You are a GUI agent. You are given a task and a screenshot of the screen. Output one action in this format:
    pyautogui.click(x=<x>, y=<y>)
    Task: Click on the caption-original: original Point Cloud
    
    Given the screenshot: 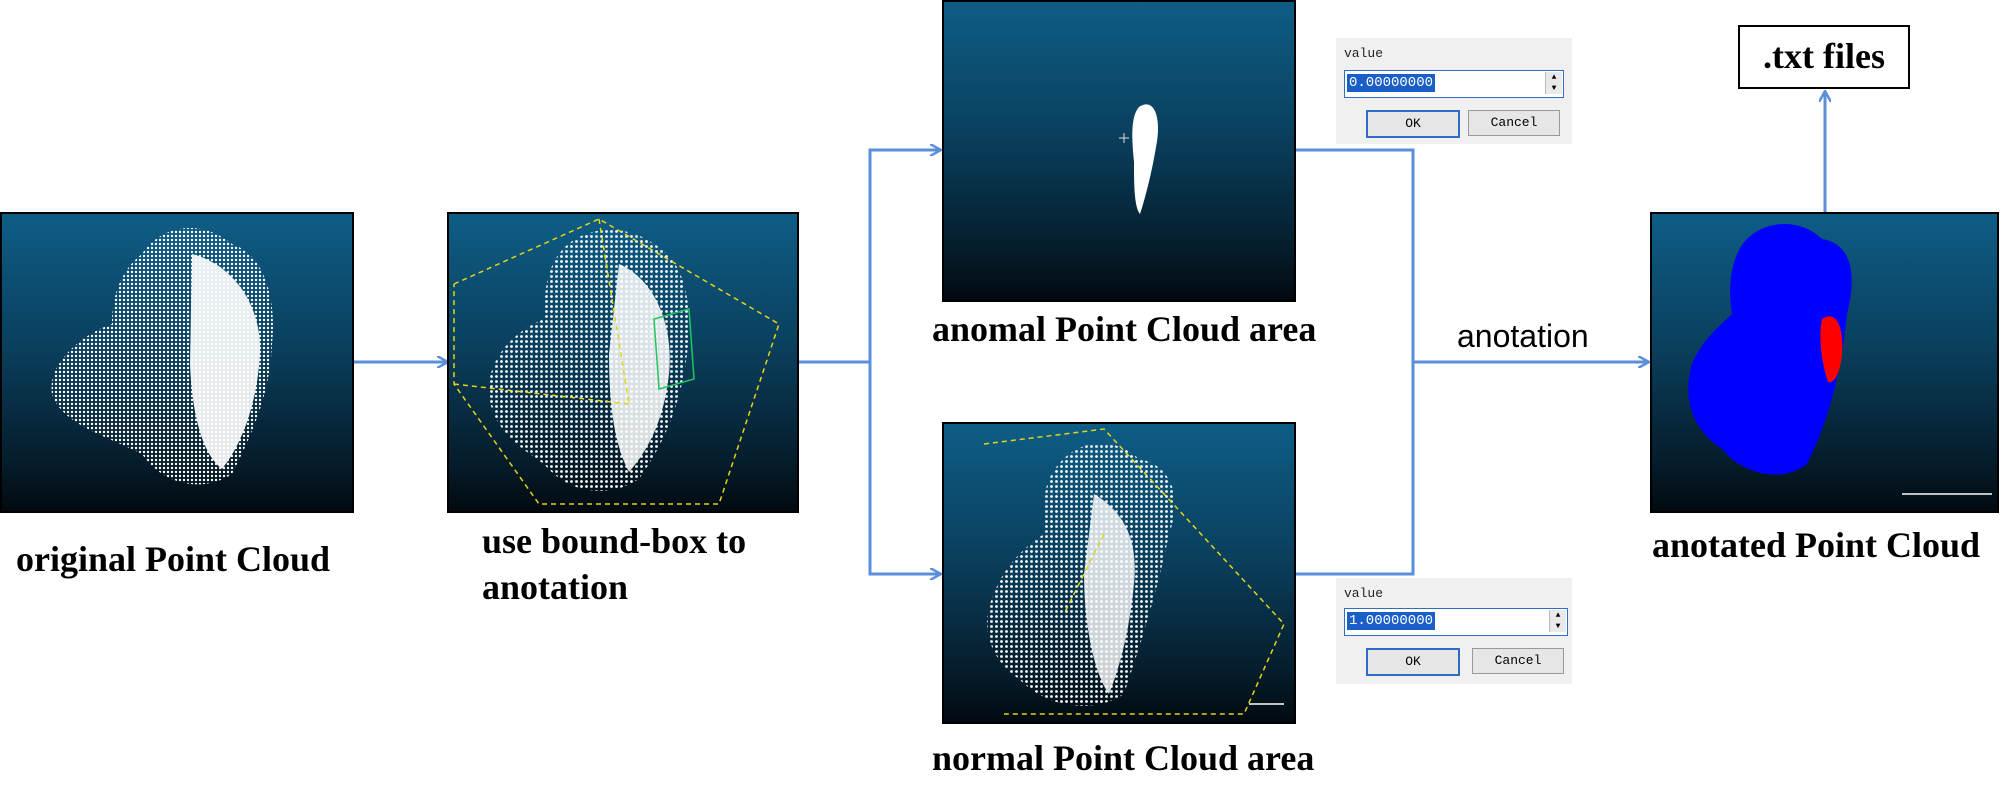 What is the action you would take?
    pyautogui.click(x=173, y=559)
    